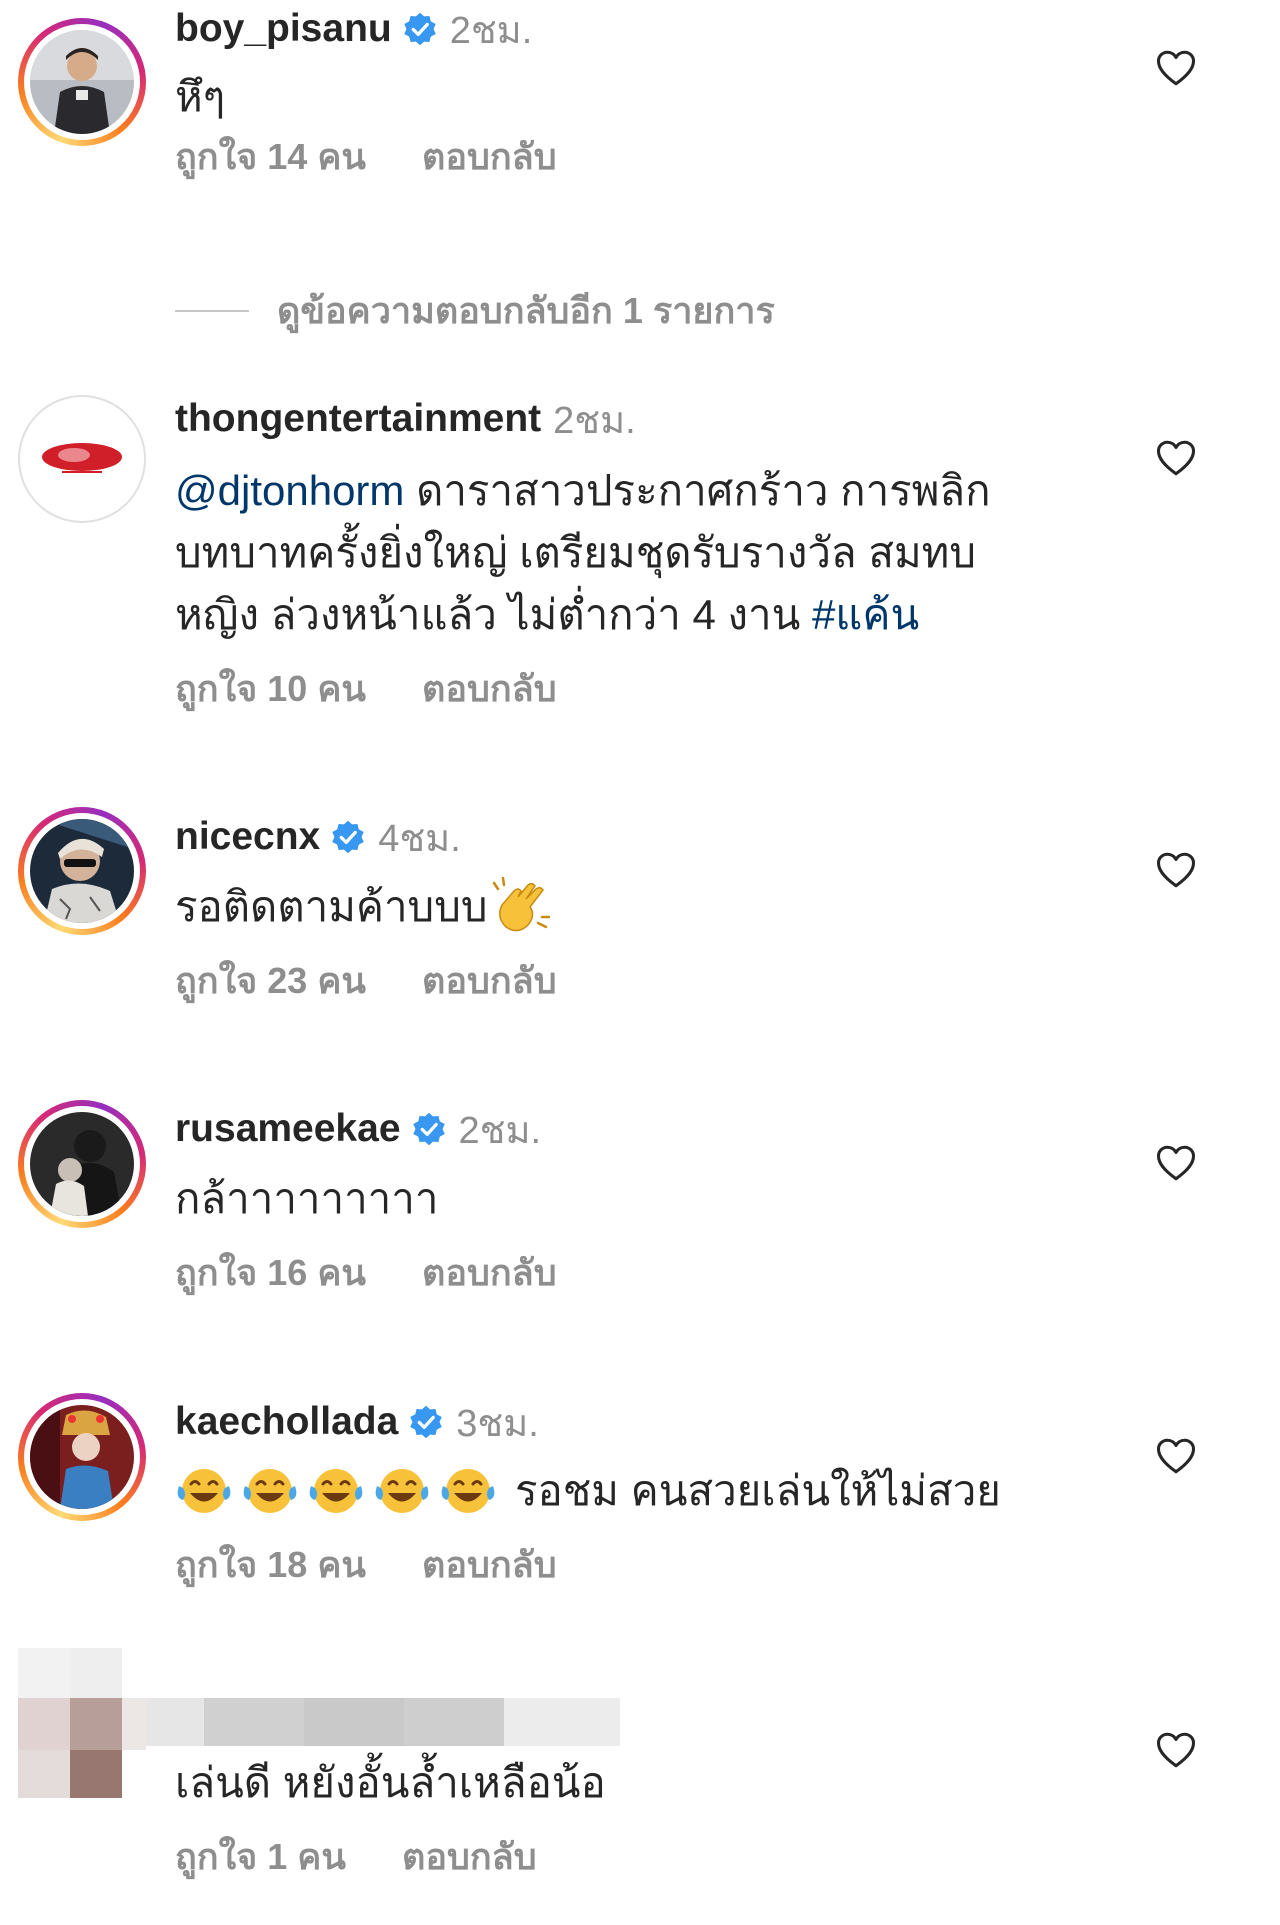 The height and width of the screenshot is (1925, 1280). Describe the element at coordinates (260, 1856) in the screenshot. I see `likes-count: ถูกใจ 1 คน` at that location.